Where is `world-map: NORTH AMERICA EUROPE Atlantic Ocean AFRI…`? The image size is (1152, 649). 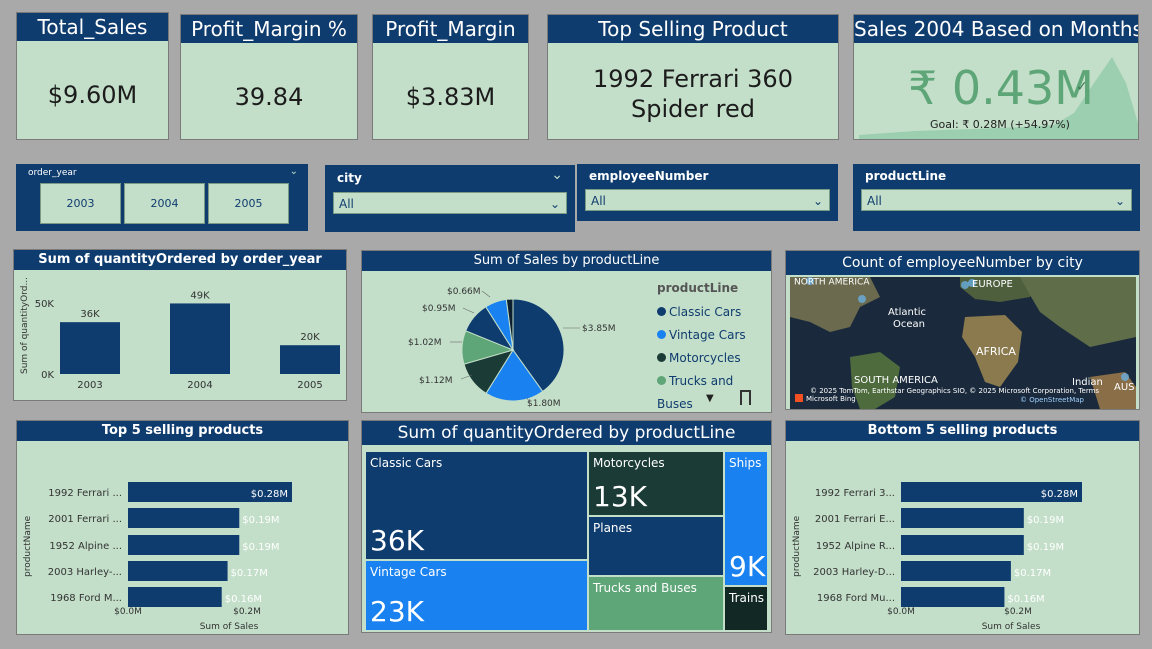
world-map: NORTH AMERICA EUROPE Atlantic Ocean AFRI… is located at coordinates (963, 343).